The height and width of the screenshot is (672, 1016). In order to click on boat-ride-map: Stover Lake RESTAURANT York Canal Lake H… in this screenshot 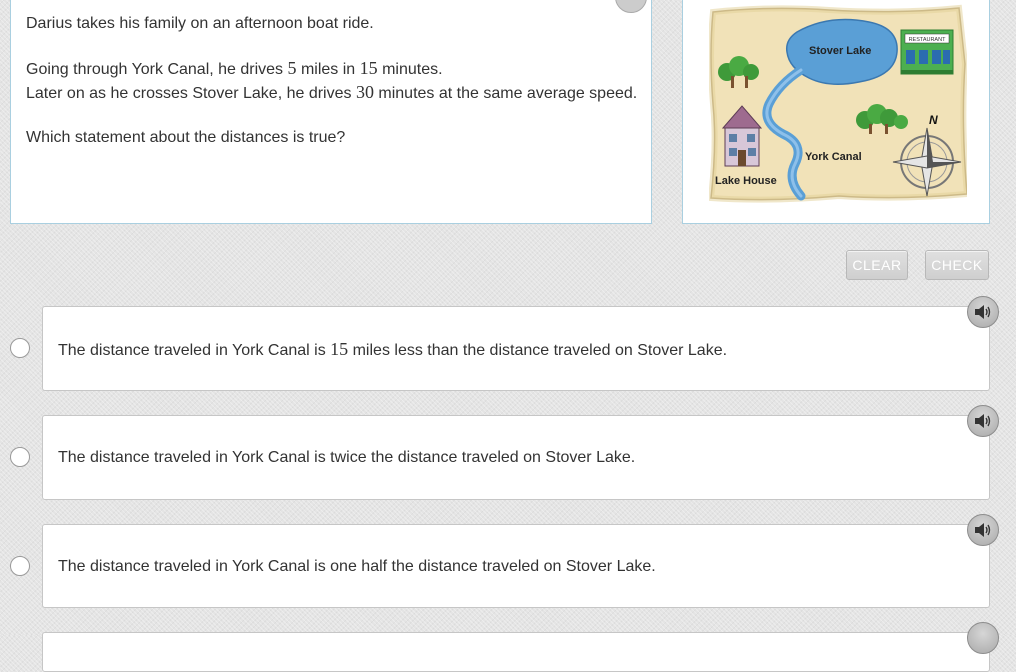, I will do `click(838, 103)`.